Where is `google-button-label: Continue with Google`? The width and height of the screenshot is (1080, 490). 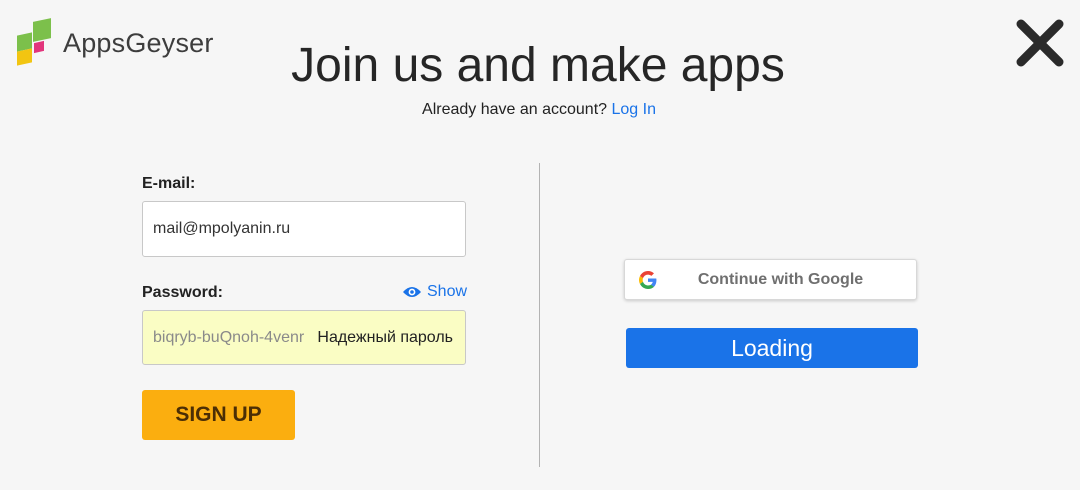 google-button-label: Continue with Google is located at coordinates (780, 279).